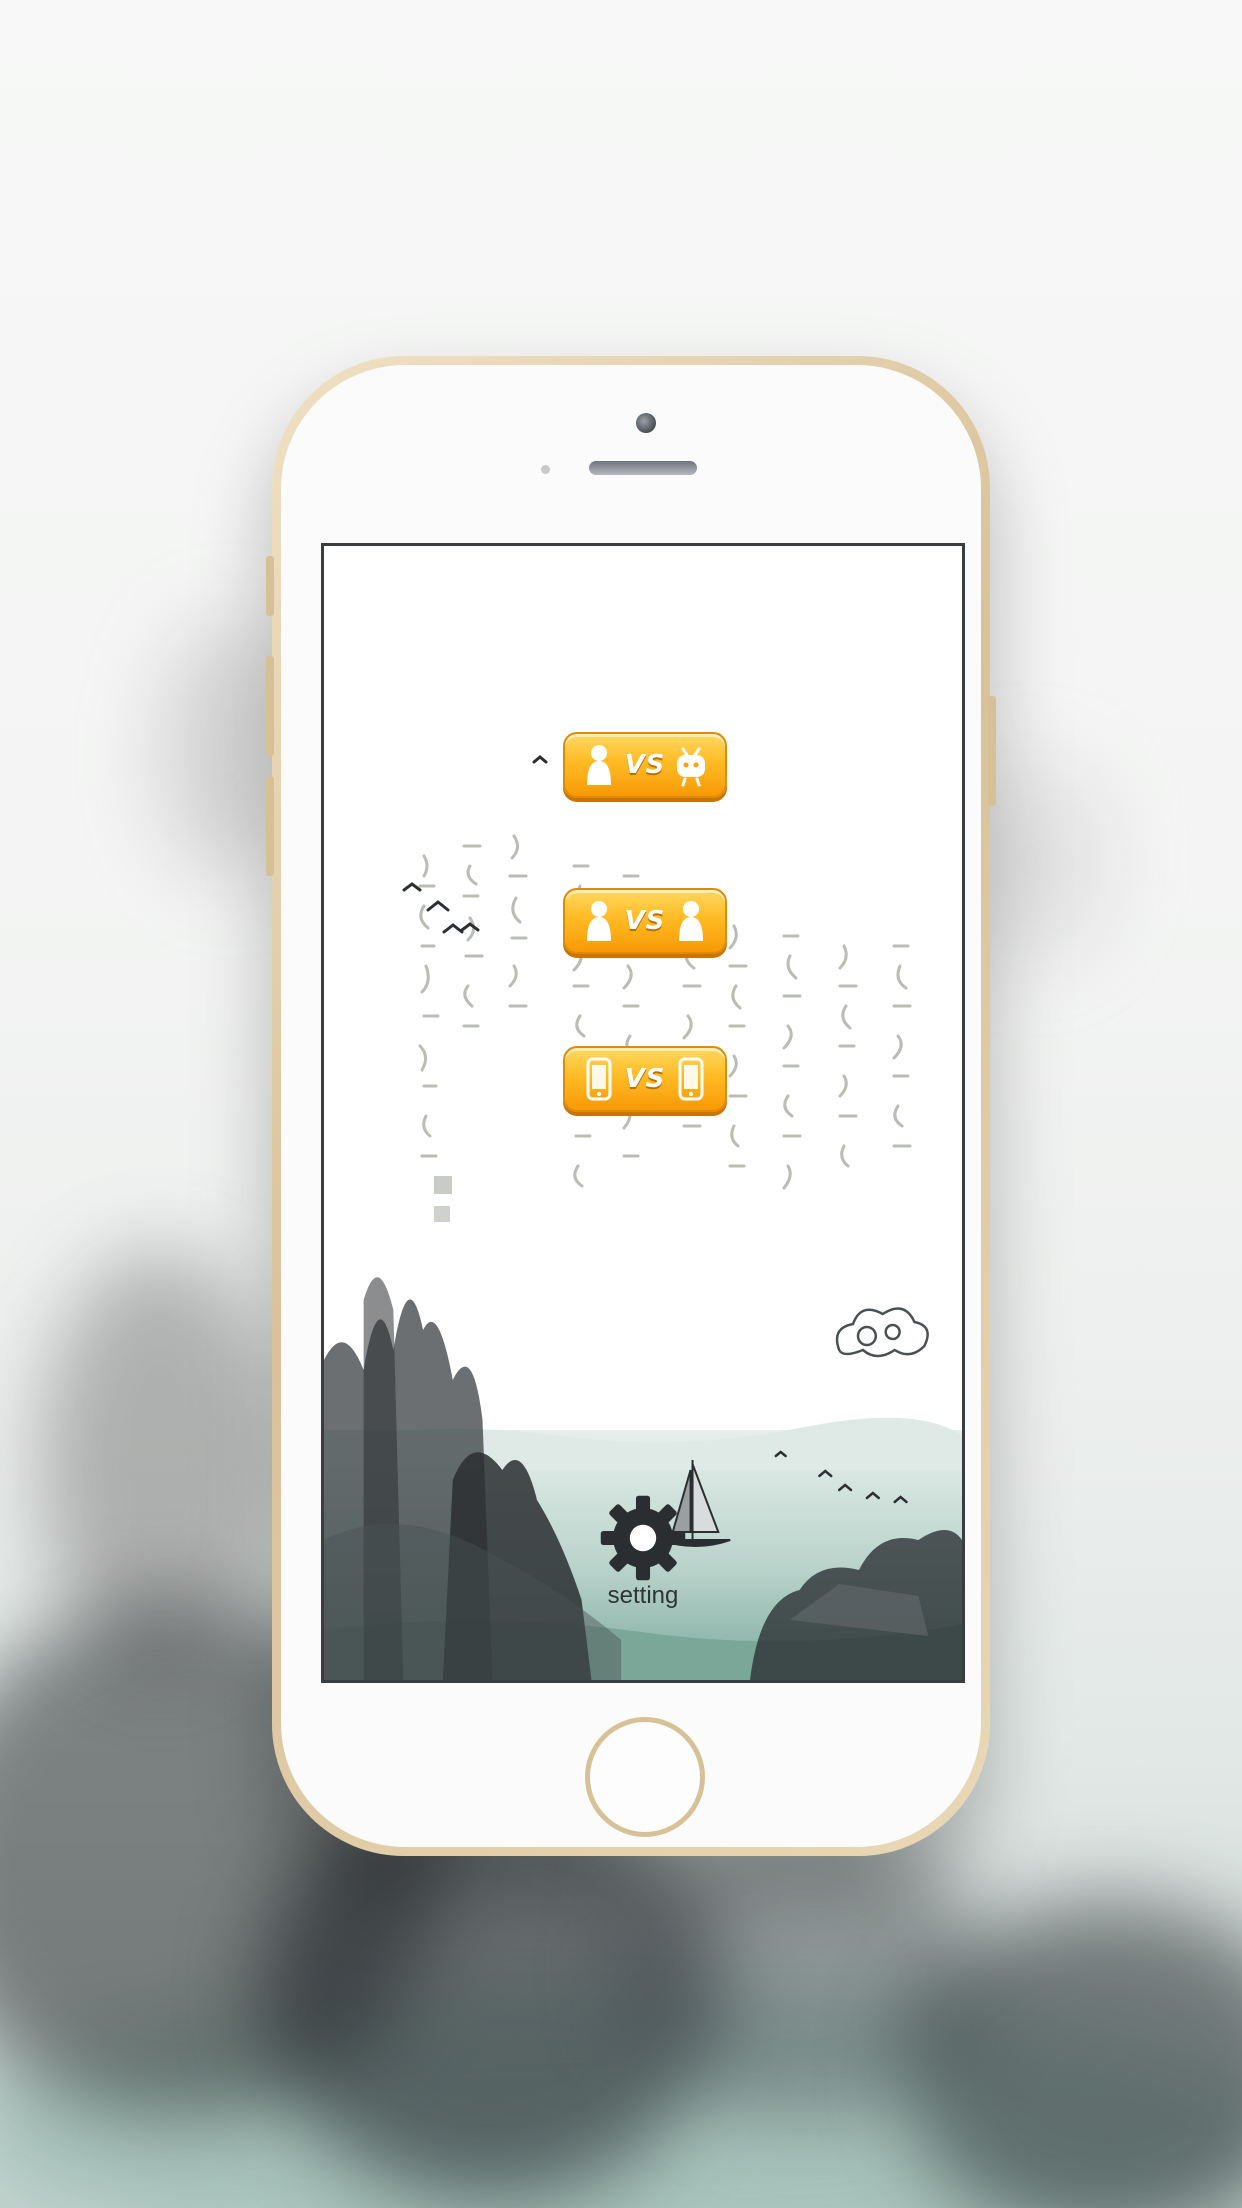 Image resolution: width=1242 pixels, height=2208 pixels. Describe the element at coordinates (645, 1777) in the screenshot. I see `home-button` at that location.